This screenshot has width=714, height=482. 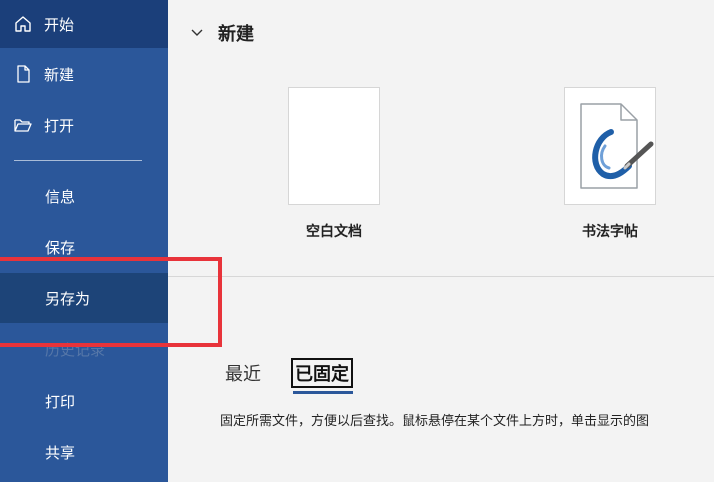 What do you see at coordinates (334, 232) in the screenshot?
I see `template-name: 空白文档` at bounding box center [334, 232].